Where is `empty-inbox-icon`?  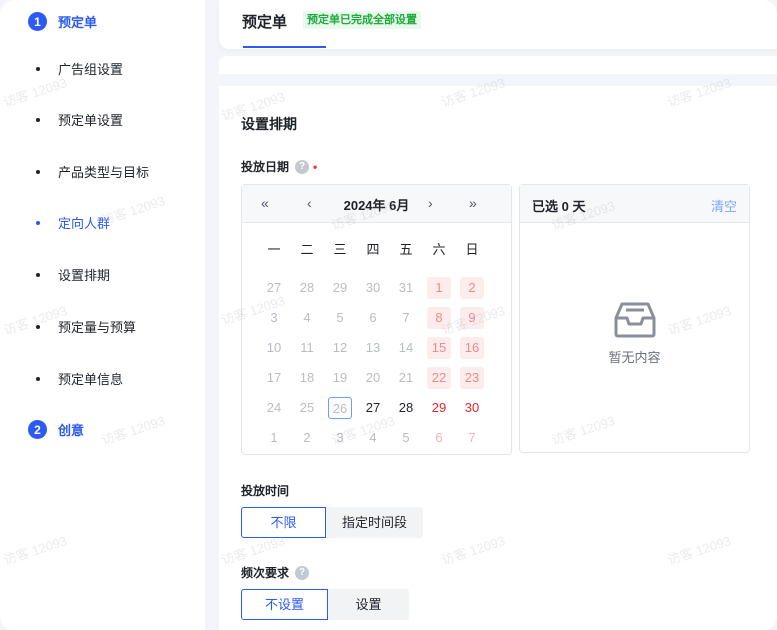
empty-inbox-icon is located at coordinates (634, 320).